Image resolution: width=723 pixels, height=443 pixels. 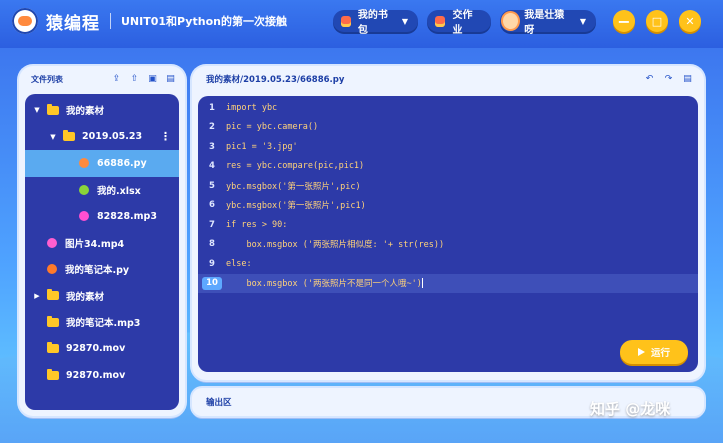 I want to click on file-tree-item: ▼ 我的素材, so click(x=102, y=110).